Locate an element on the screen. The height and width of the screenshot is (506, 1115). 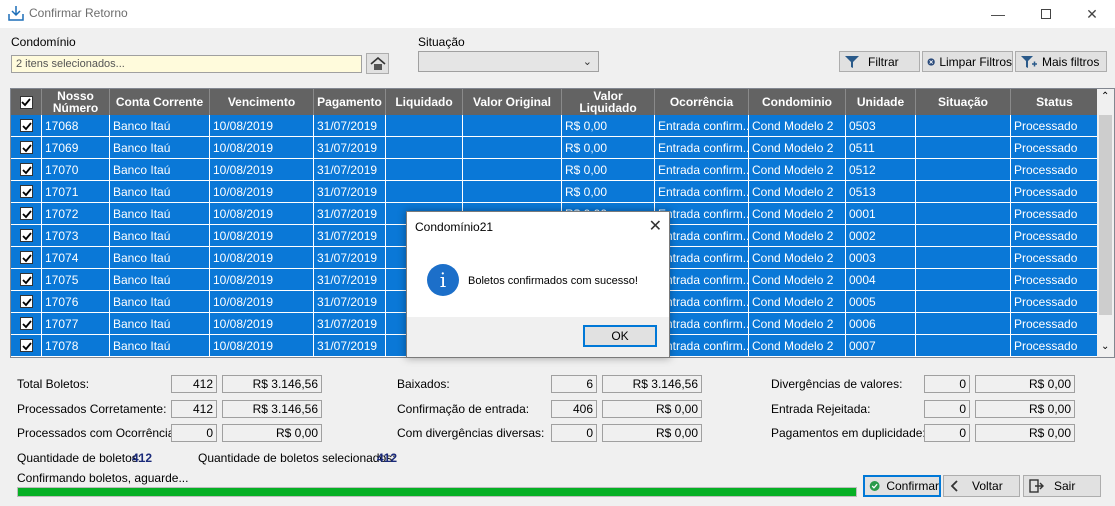
cell-liquidado is located at coordinates (424, 126).